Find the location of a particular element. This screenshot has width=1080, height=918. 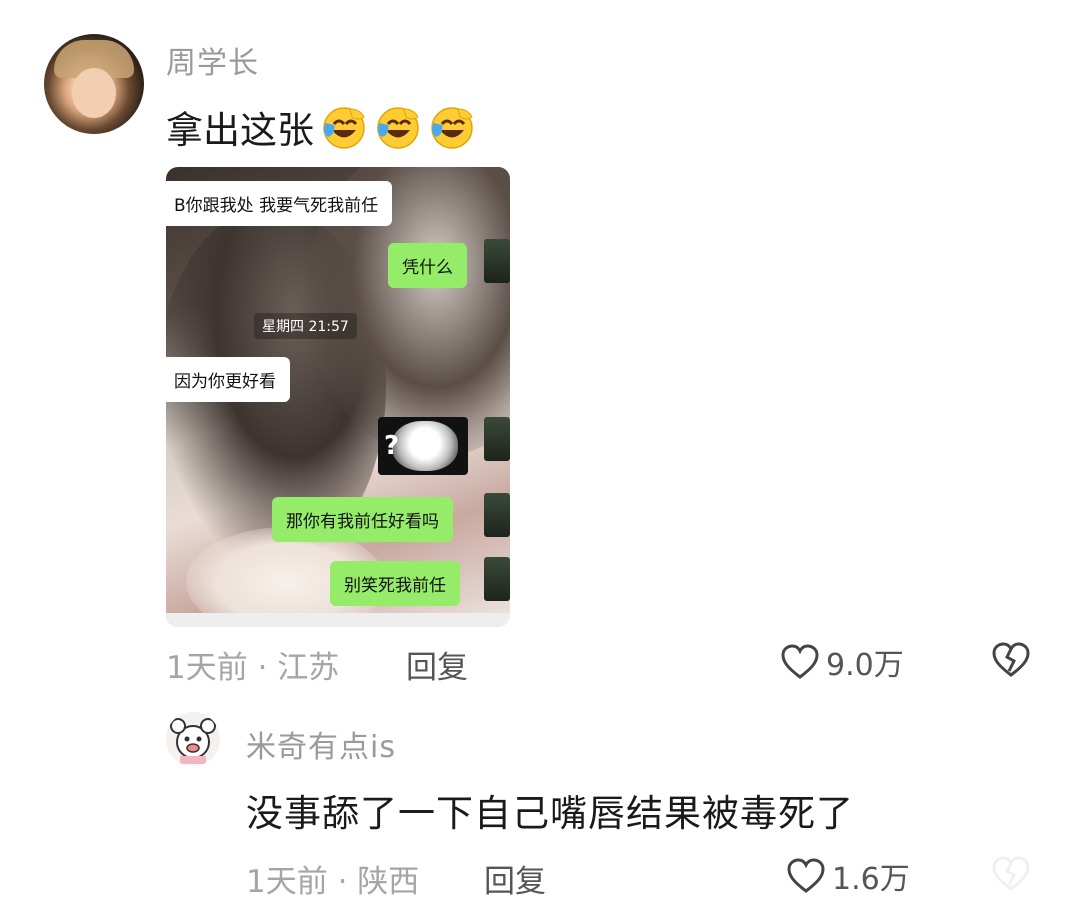

comment-meta: 1天前 · 江苏 is located at coordinates (253, 668).